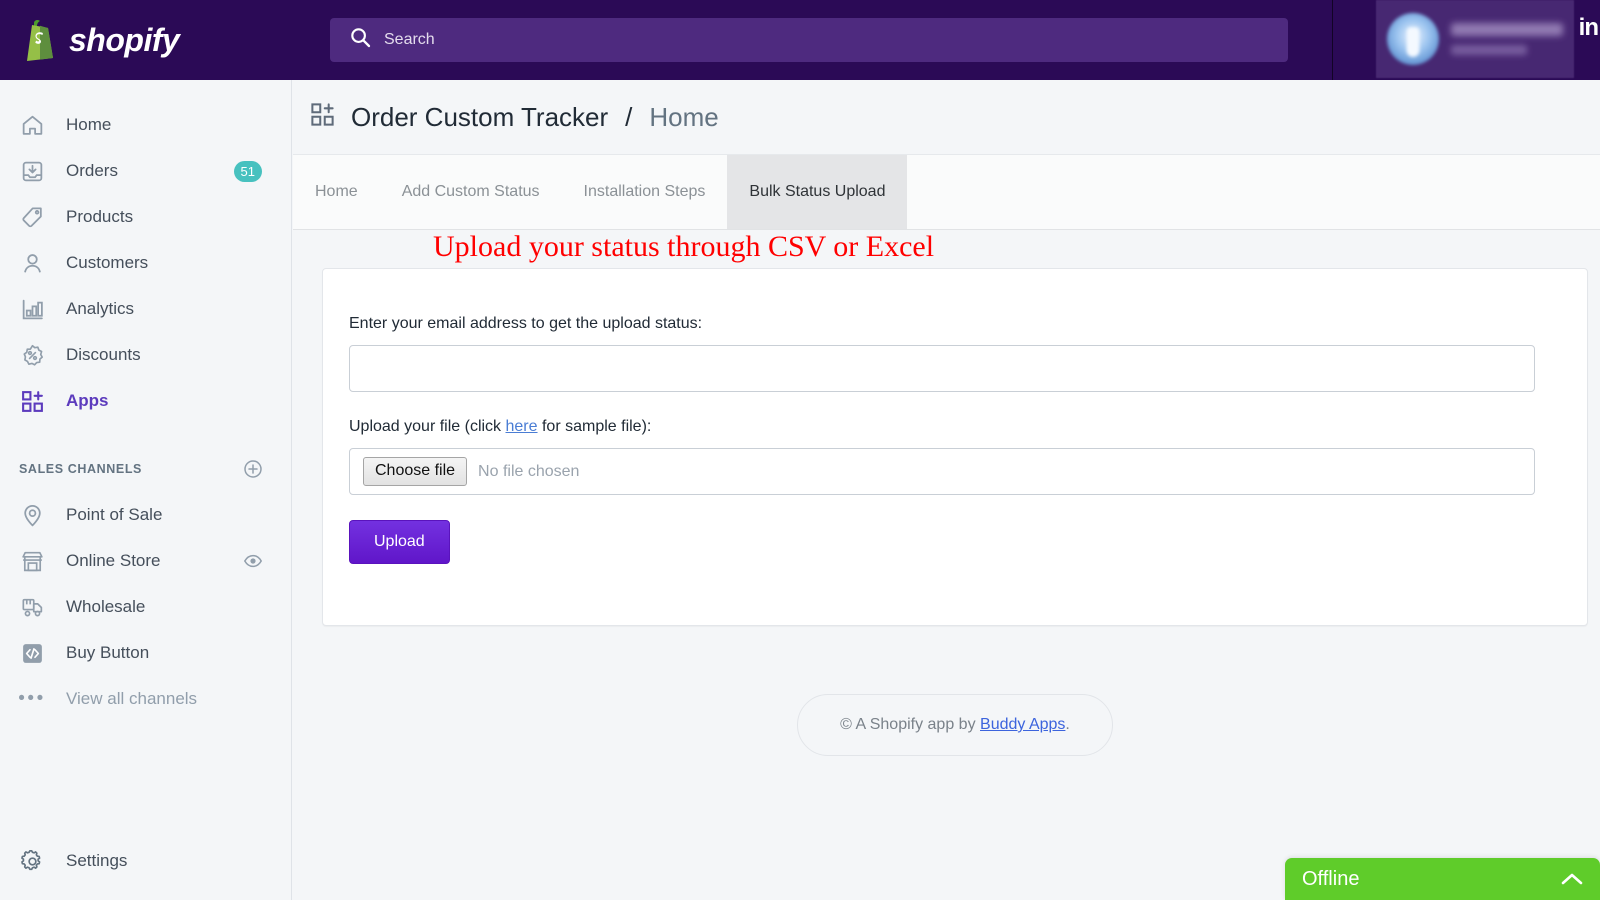  What do you see at coordinates (247, 171) in the screenshot?
I see `orders-badge: 51` at bounding box center [247, 171].